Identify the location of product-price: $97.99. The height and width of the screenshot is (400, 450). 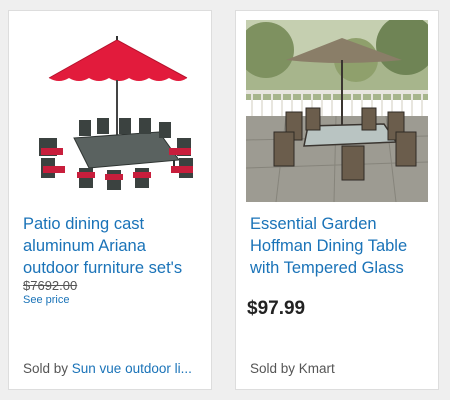
(276, 308).